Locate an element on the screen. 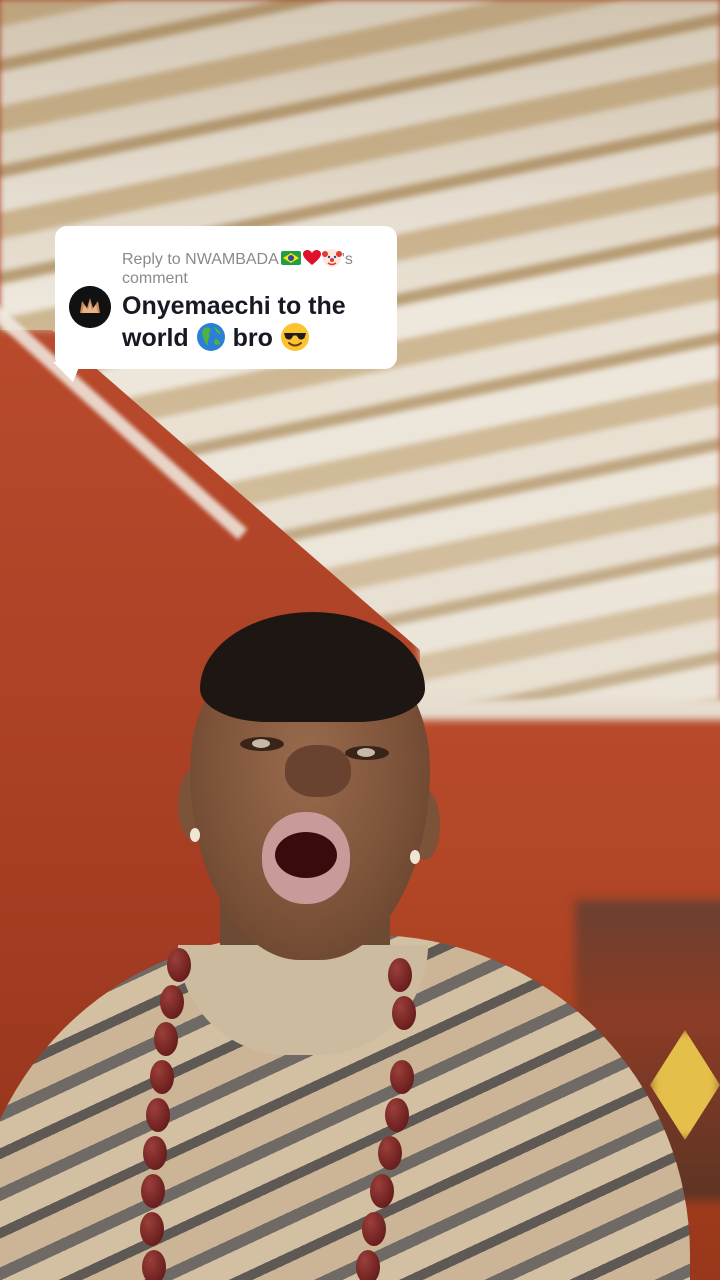  red-heart-icon is located at coordinates (311, 257).